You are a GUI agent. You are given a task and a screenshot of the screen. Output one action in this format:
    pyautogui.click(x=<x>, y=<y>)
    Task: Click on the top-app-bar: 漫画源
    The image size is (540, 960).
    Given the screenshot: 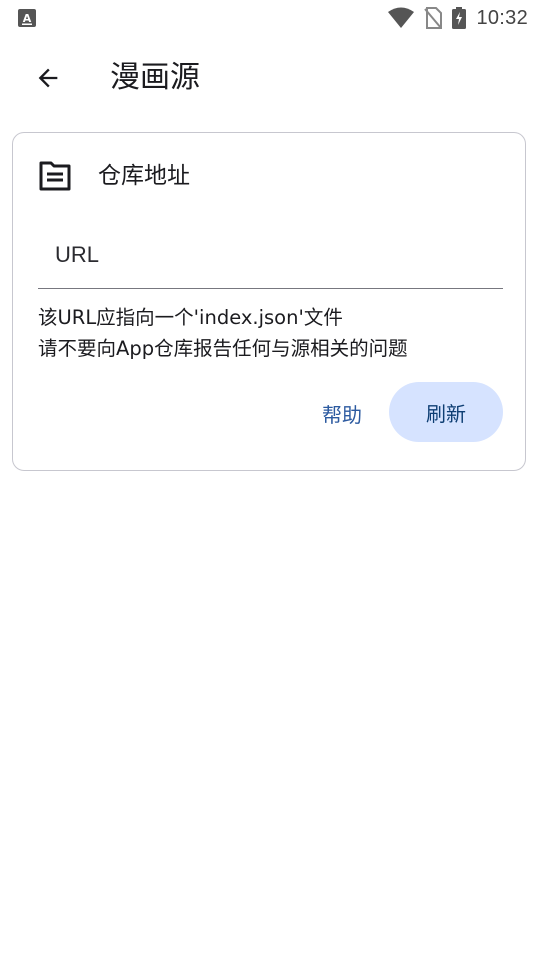 What is the action you would take?
    pyautogui.click(x=270, y=78)
    